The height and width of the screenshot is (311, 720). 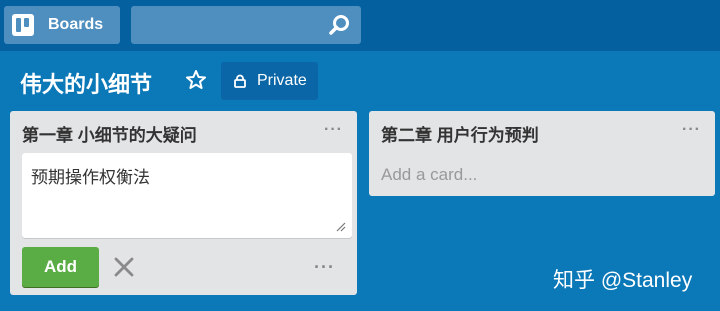 I want to click on boards-button: Boards, so click(x=62, y=25).